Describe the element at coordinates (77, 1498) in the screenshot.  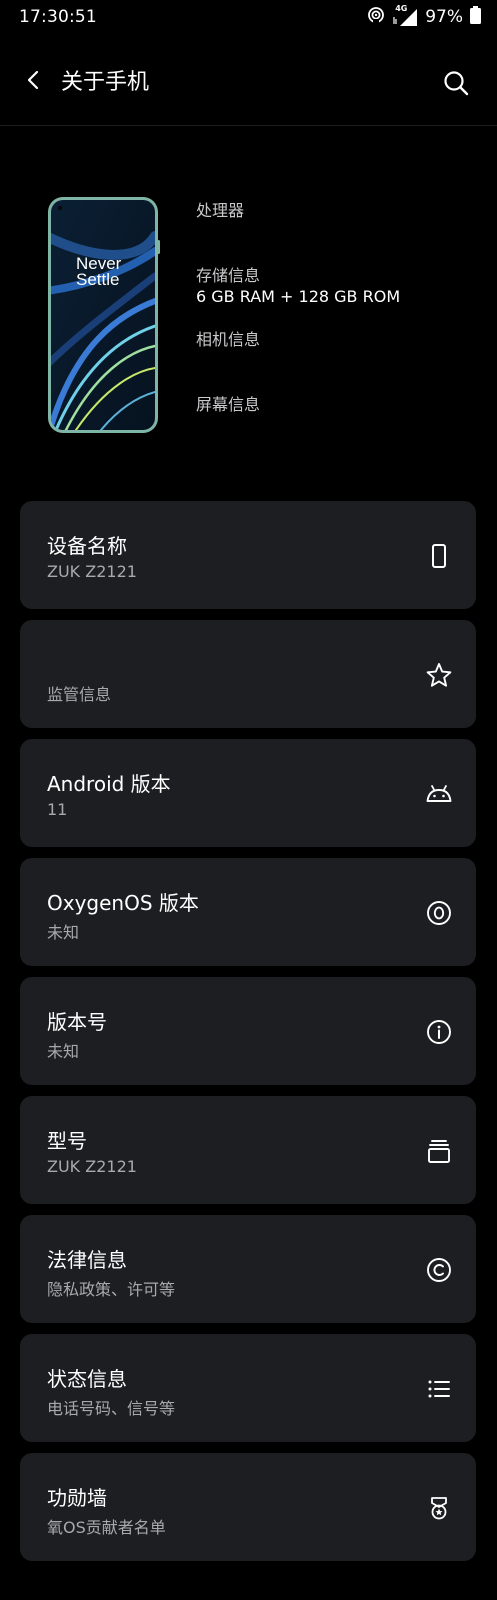
I see `card-title: 功勋墙` at that location.